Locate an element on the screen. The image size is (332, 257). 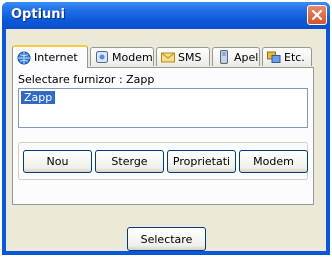
provider-listbox: Zapp is located at coordinates (163, 108).